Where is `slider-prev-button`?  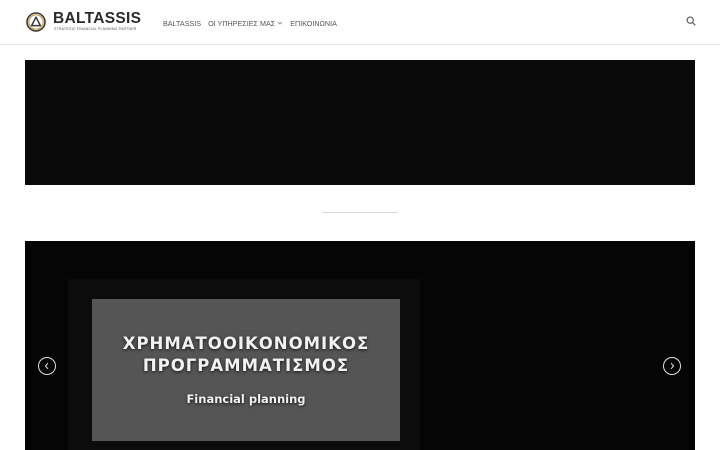 slider-prev-button is located at coordinates (47, 366).